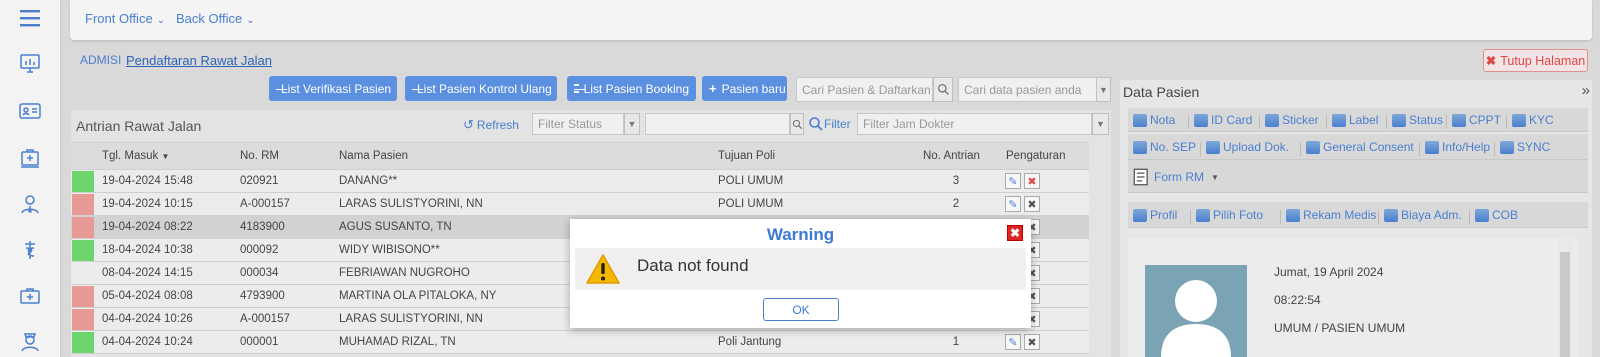  Describe the element at coordinates (579, 88) in the screenshot. I see `list-icon` at that location.